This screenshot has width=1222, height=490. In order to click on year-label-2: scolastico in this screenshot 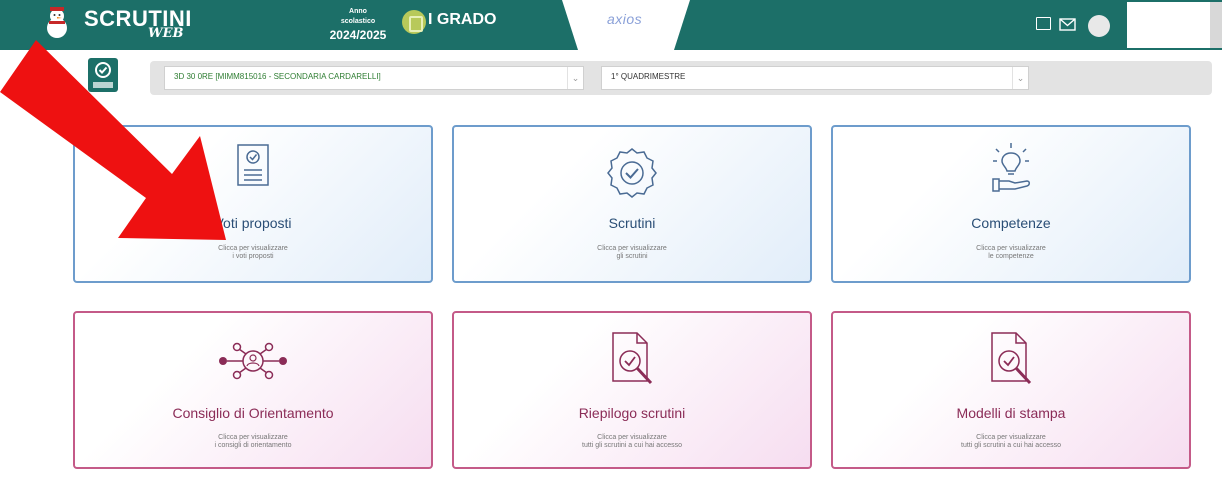, I will do `click(358, 21)`.